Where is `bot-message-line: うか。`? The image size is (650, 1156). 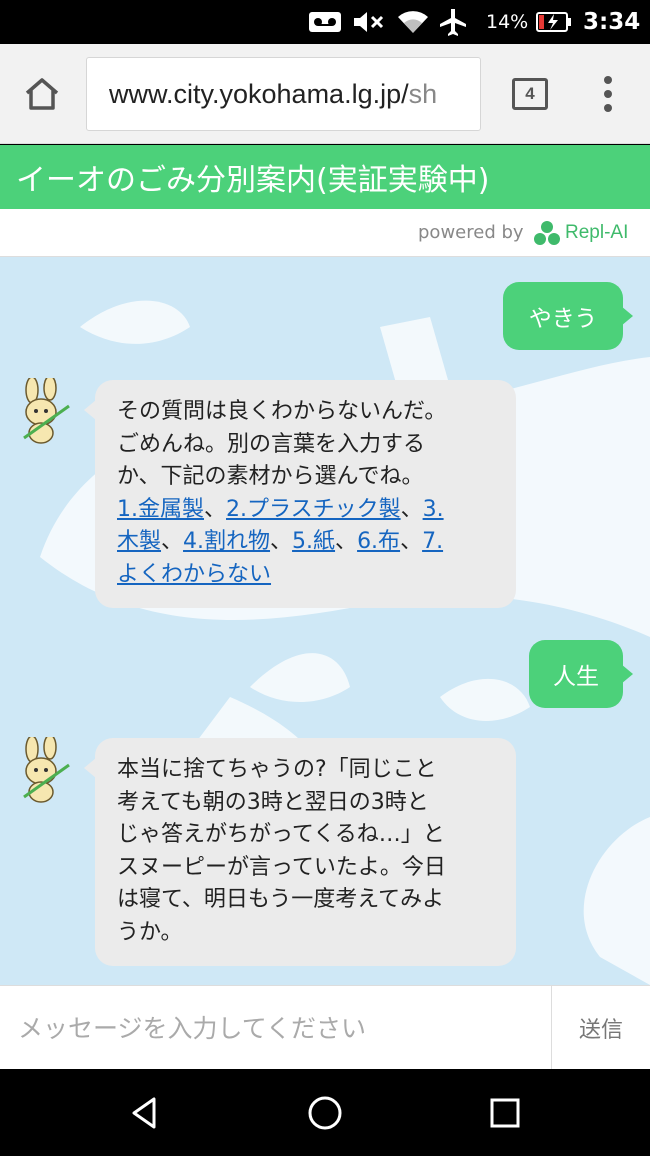 bot-message-line: うか。 is located at coordinates (150, 932).